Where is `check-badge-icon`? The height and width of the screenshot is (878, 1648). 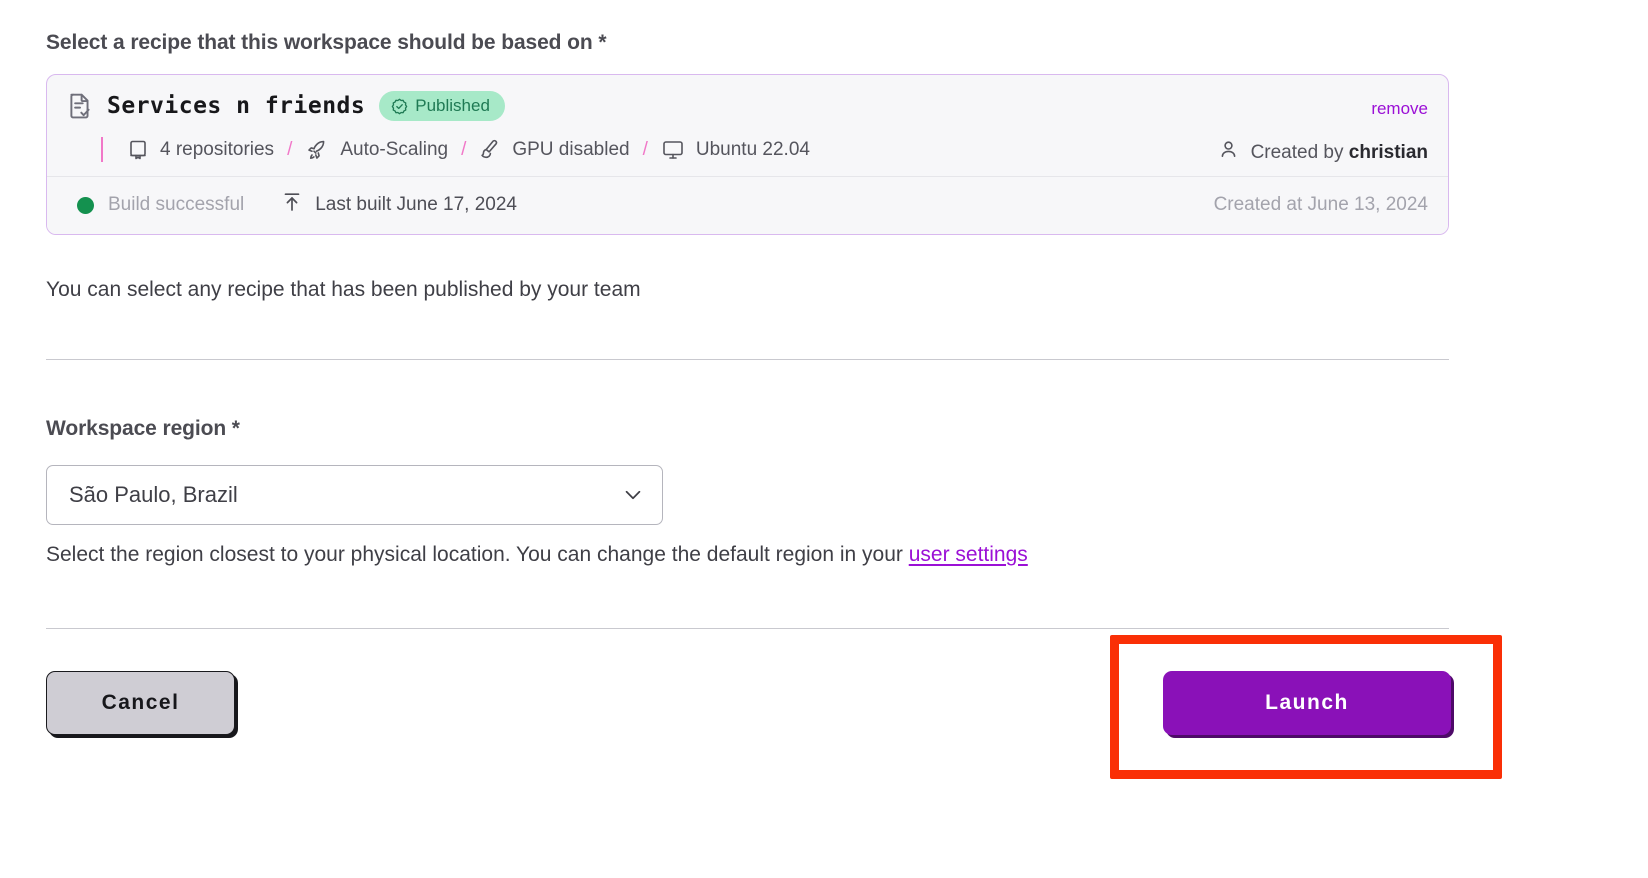
check-badge-icon is located at coordinates (399, 106).